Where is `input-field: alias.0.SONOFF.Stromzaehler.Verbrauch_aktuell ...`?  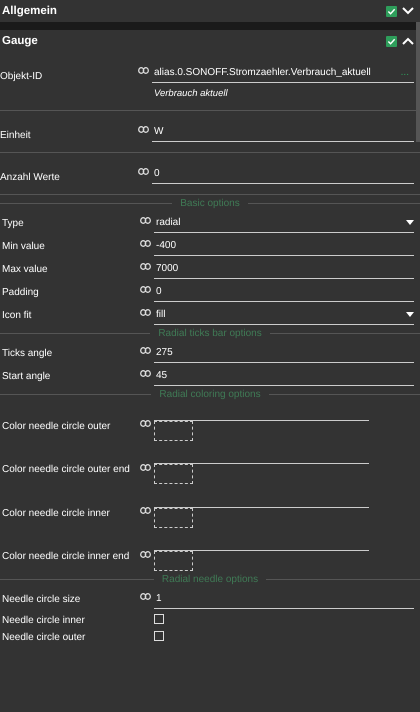 input-field: alias.0.SONOFF.Stromzaehler.Verbrauch_aktuell ... is located at coordinates (283, 73).